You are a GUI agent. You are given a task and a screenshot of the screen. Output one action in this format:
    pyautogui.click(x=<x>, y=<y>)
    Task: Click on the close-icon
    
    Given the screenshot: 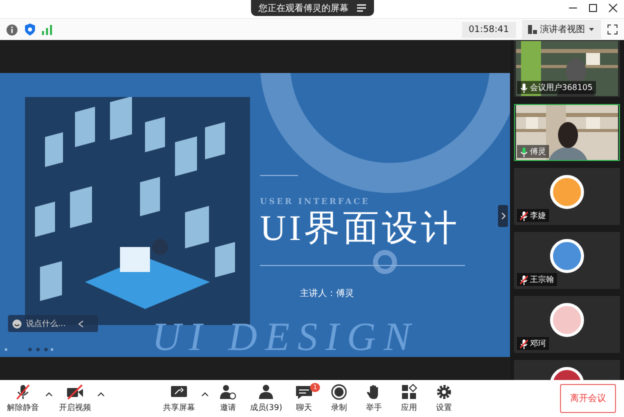 What is the action you would take?
    pyautogui.click(x=613, y=8)
    